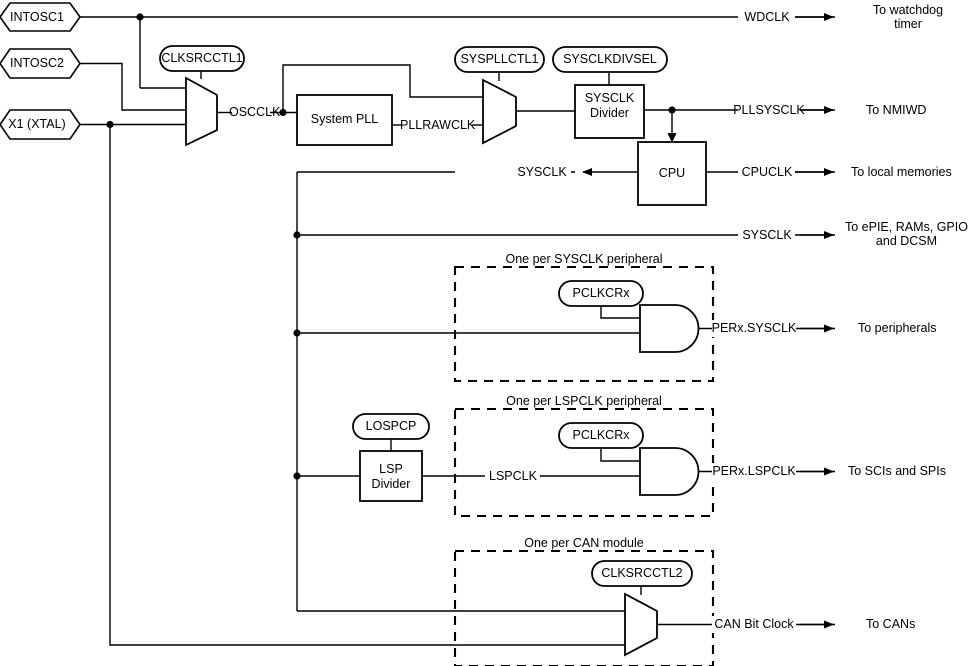 The image size is (968, 666). Describe the element at coordinates (769, 110) in the screenshot. I see `net-label-pllsysclk: PLLSYSCLK` at that location.